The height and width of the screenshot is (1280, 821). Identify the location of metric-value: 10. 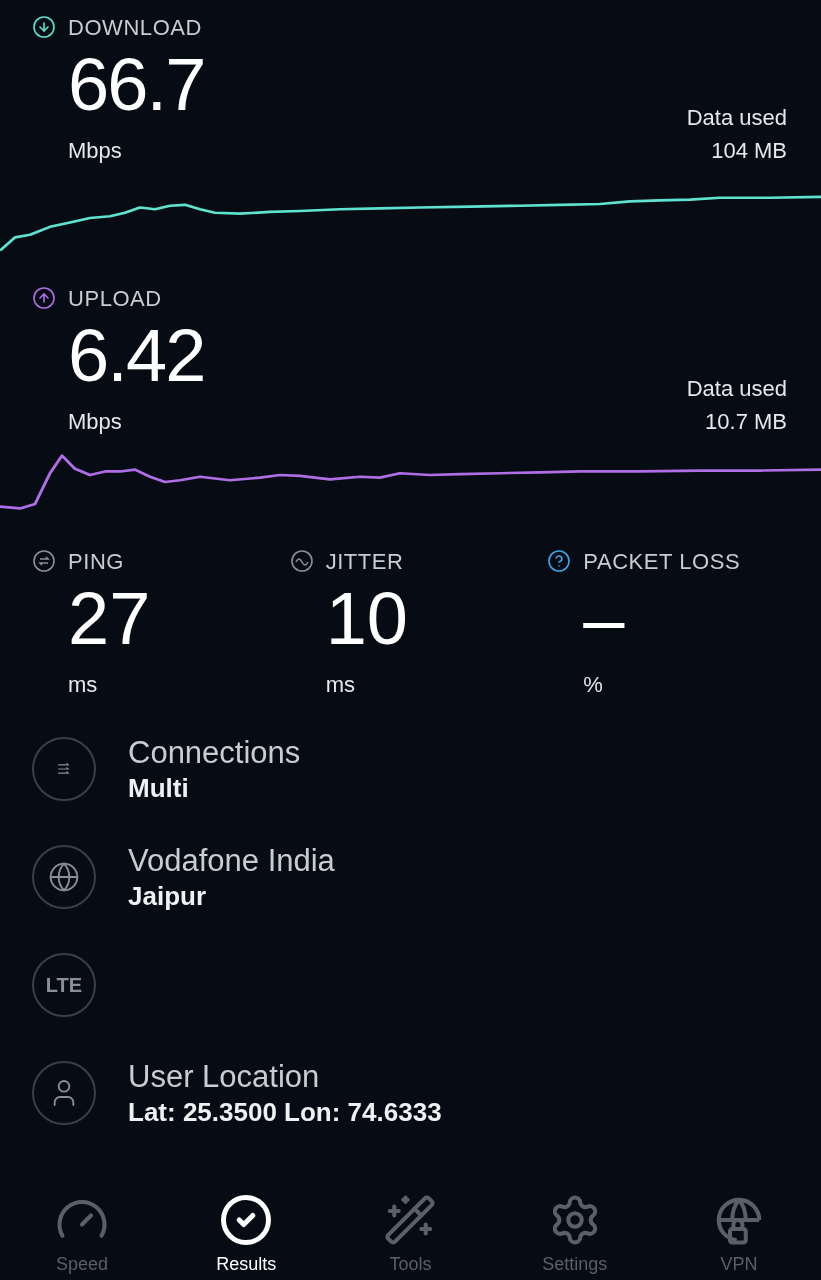
(366, 619).